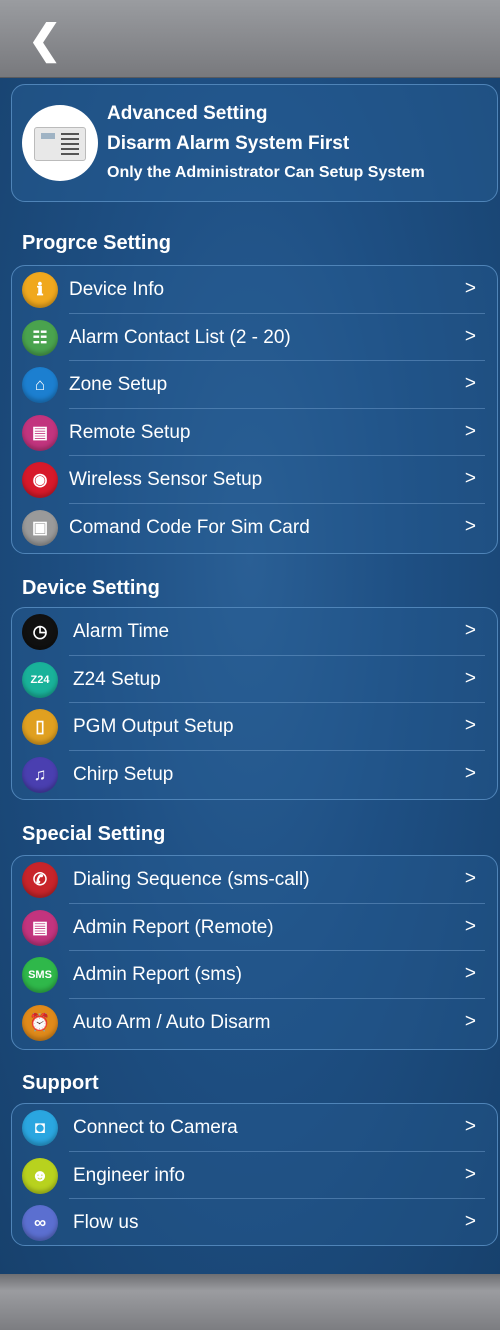 The width and height of the screenshot is (500, 1330). What do you see at coordinates (254, 1128) in the screenshot?
I see `settings-row: ◘ Connect to Camera >` at bounding box center [254, 1128].